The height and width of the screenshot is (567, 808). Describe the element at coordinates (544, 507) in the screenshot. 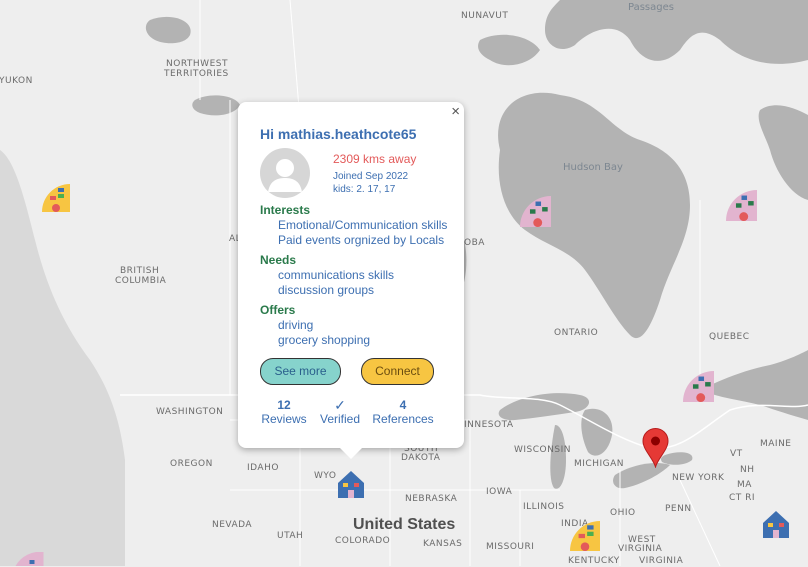

I see `map-label-illinois: ILLINOIS` at that location.